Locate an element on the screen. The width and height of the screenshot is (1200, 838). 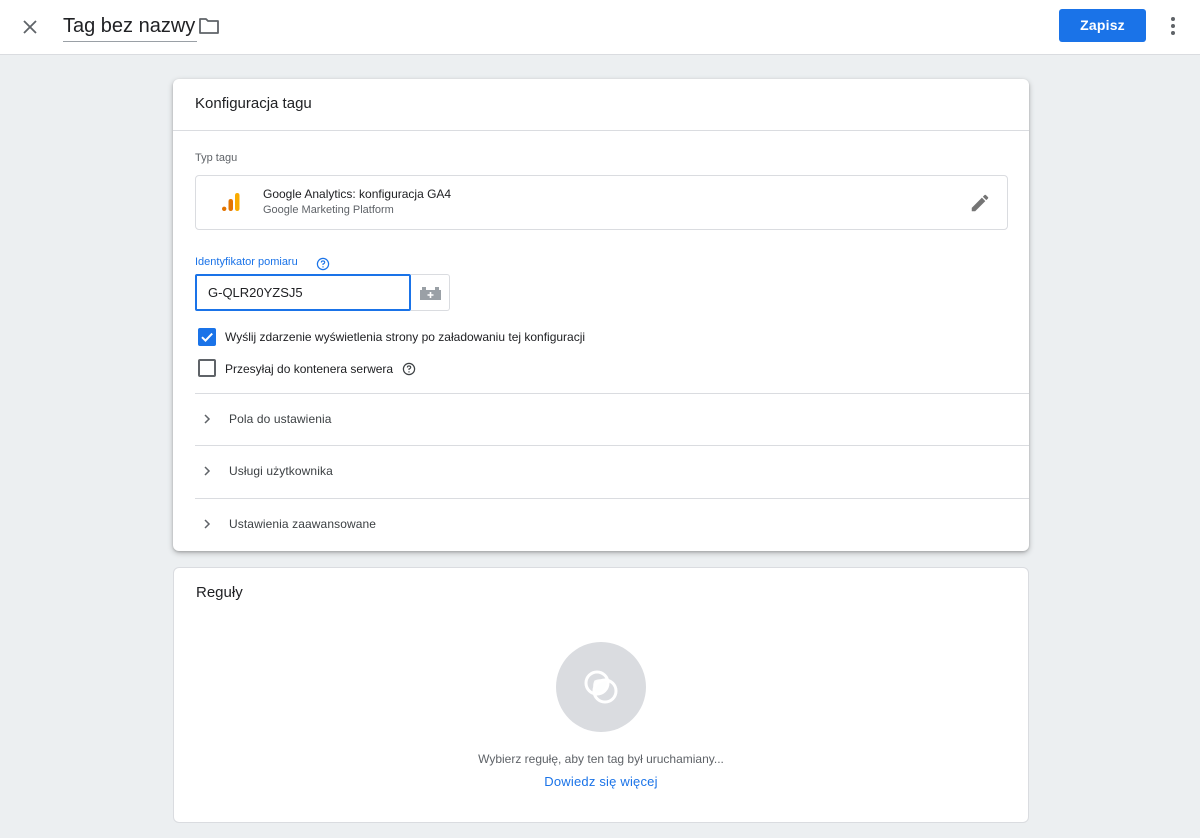
close-icon is located at coordinates (30, 27).